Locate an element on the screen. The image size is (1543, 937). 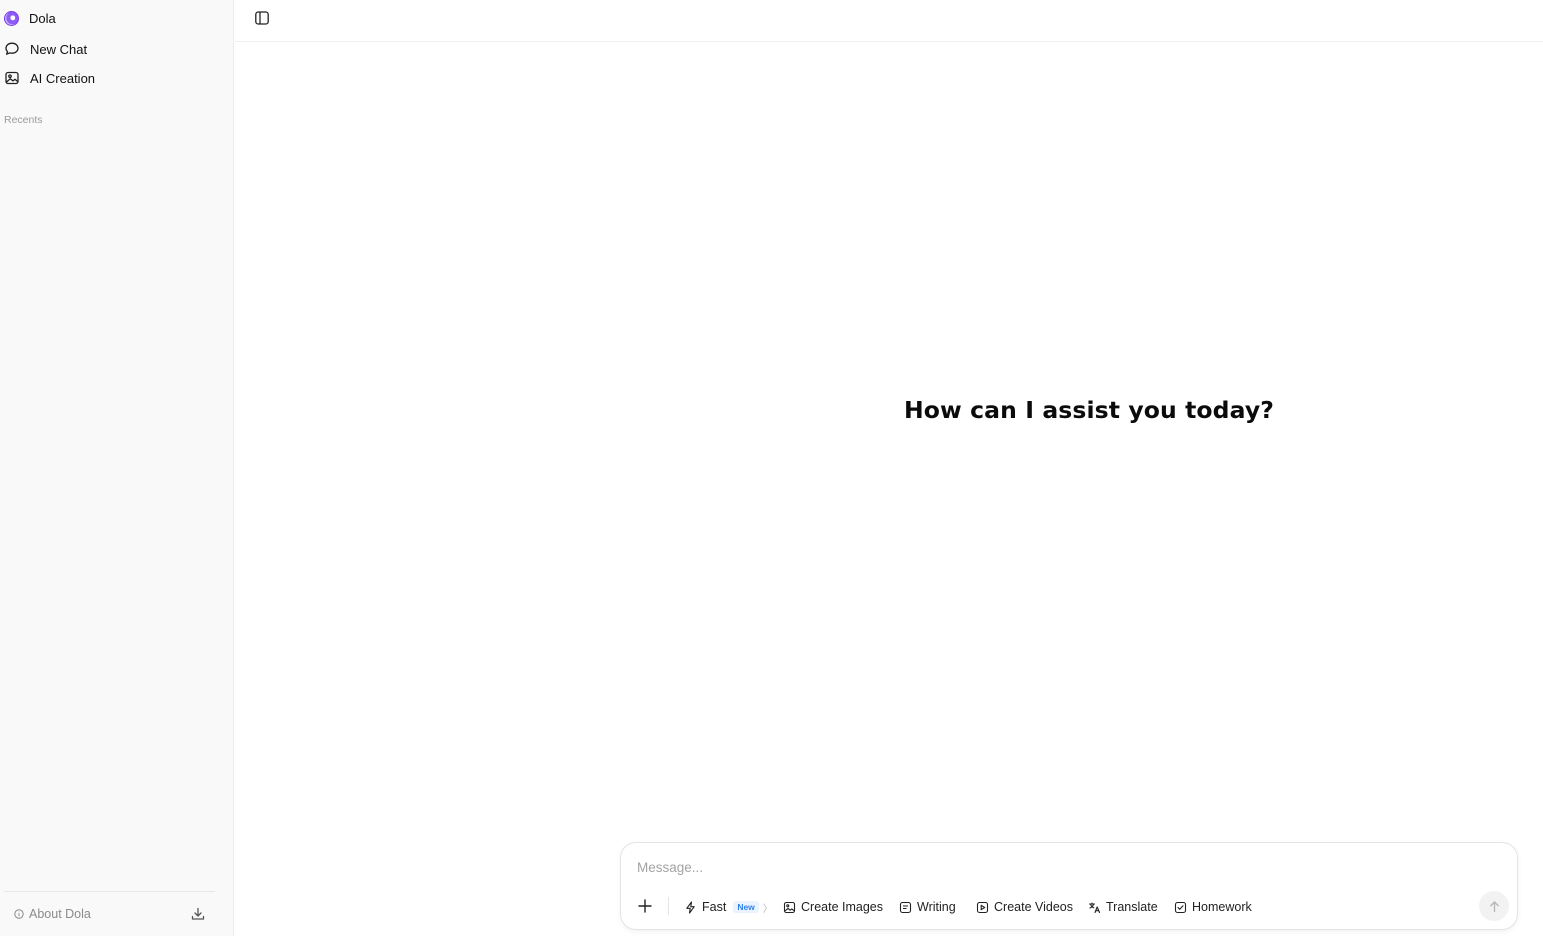
document-icon is located at coordinates (905, 907).